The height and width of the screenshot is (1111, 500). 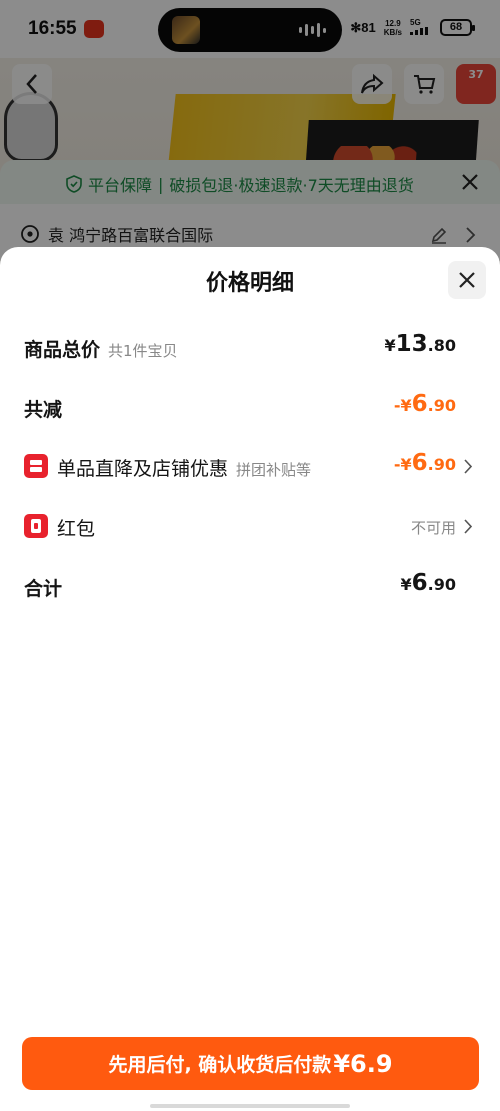 What do you see at coordinates (274, 470) in the screenshot?
I see `store-discount-sub: 拼团补贴等` at bounding box center [274, 470].